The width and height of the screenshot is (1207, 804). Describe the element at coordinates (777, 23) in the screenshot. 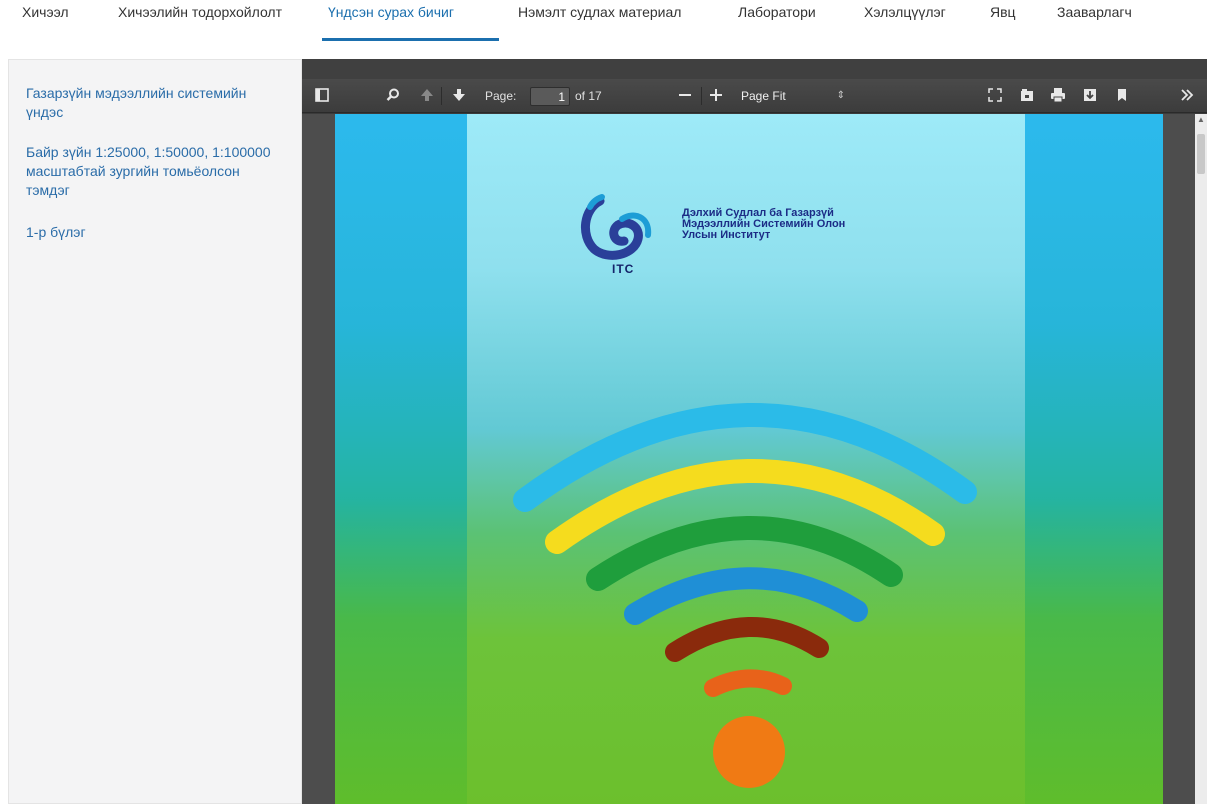

I see `tab-laboratory: Лаборатори` at that location.